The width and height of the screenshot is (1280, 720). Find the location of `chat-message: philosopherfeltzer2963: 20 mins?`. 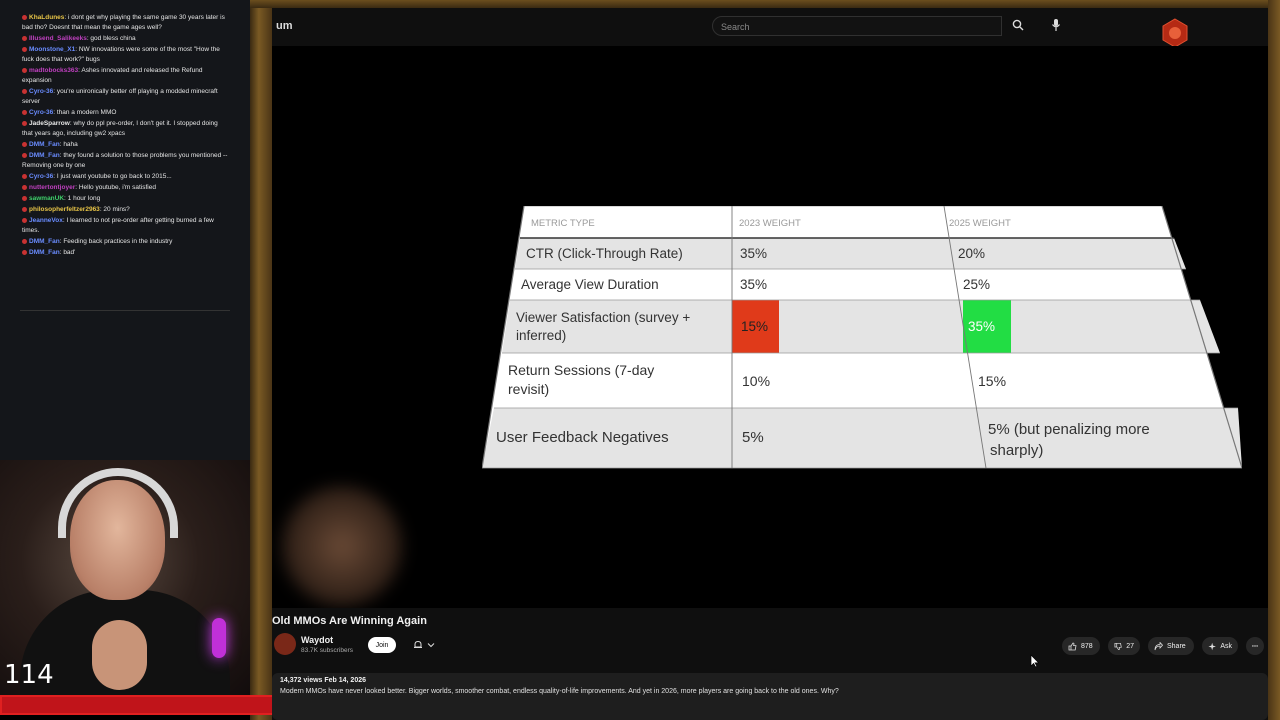

chat-message: philosopherfeltzer2963: 20 mins? is located at coordinates (125, 210).